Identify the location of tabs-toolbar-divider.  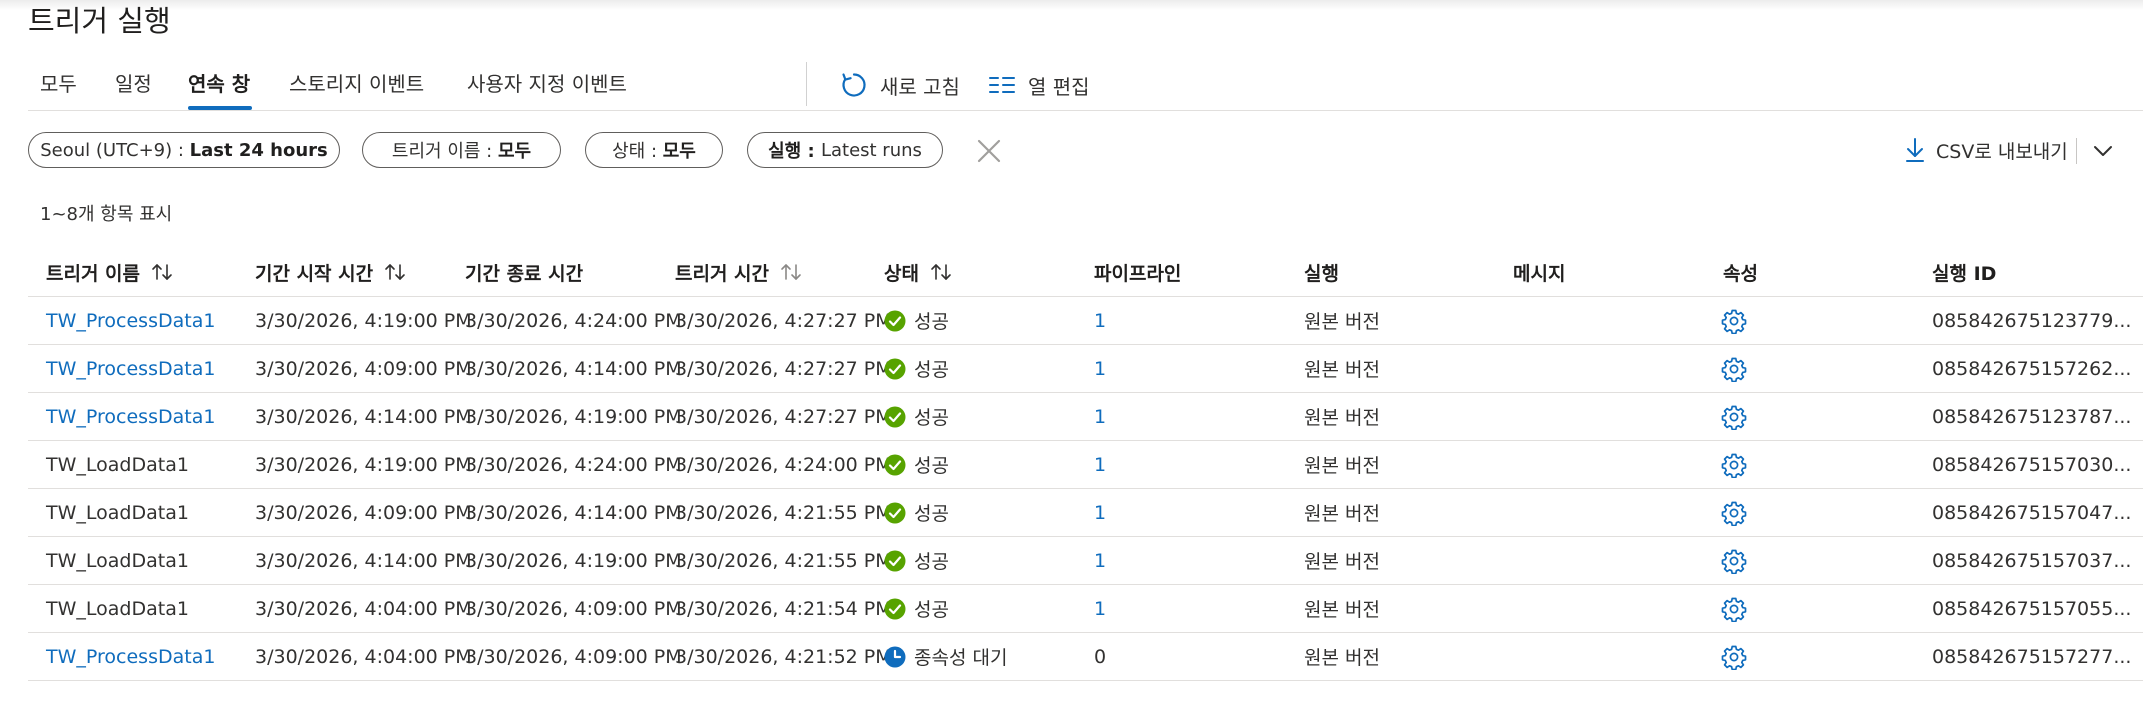
(806, 84).